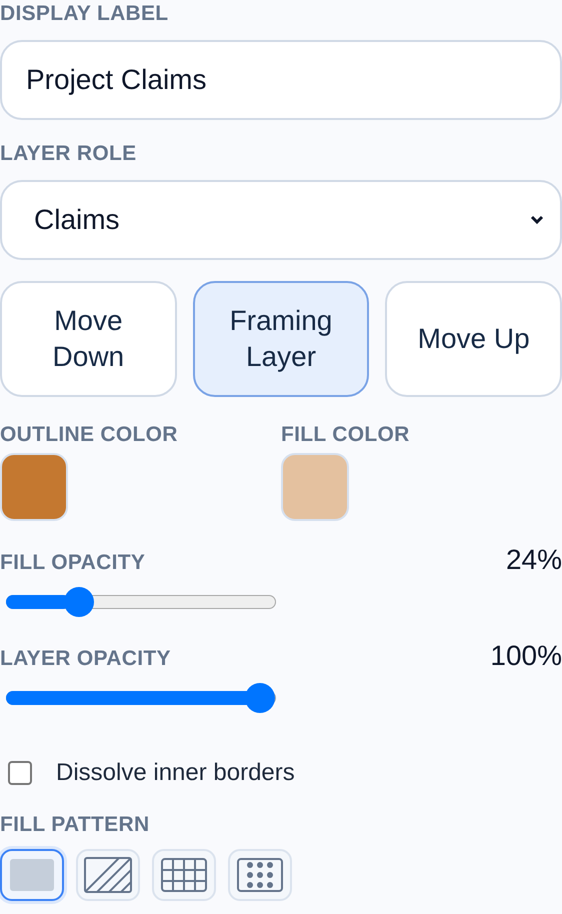  I want to click on display-label-field: Project Claims, so click(281, 80).